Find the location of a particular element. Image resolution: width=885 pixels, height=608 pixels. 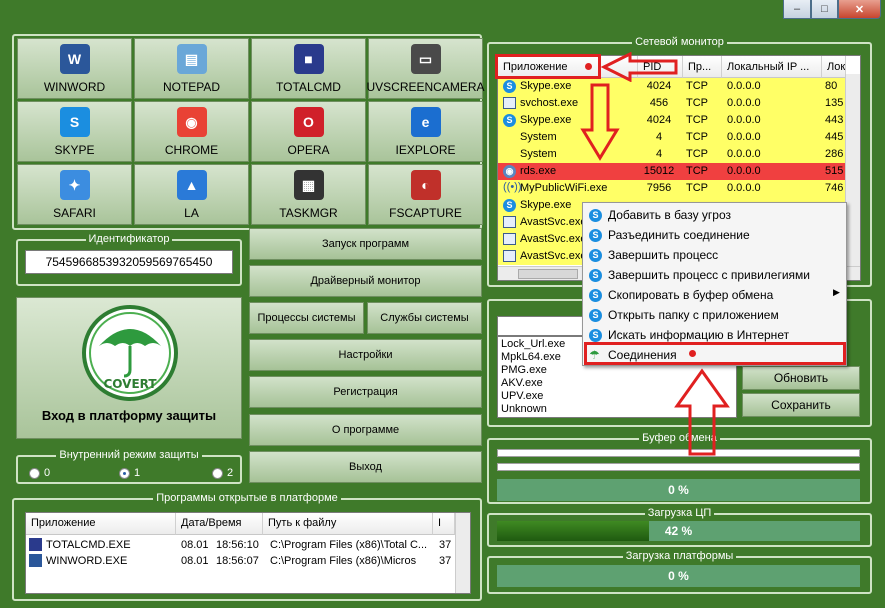

fscapture-icon: ◐ is located at coordinates (425, 185).